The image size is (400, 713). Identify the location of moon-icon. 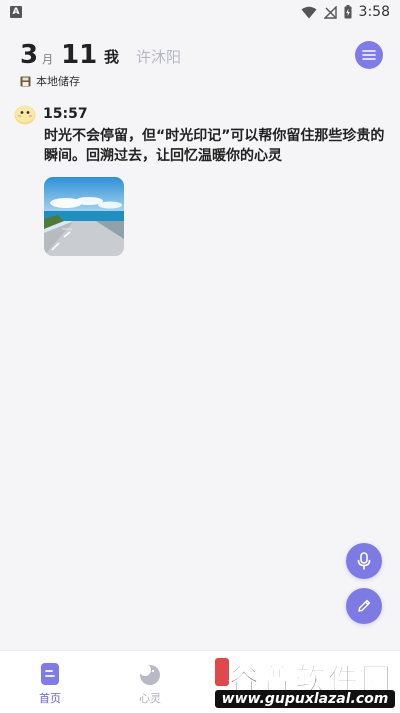
(149, 674).